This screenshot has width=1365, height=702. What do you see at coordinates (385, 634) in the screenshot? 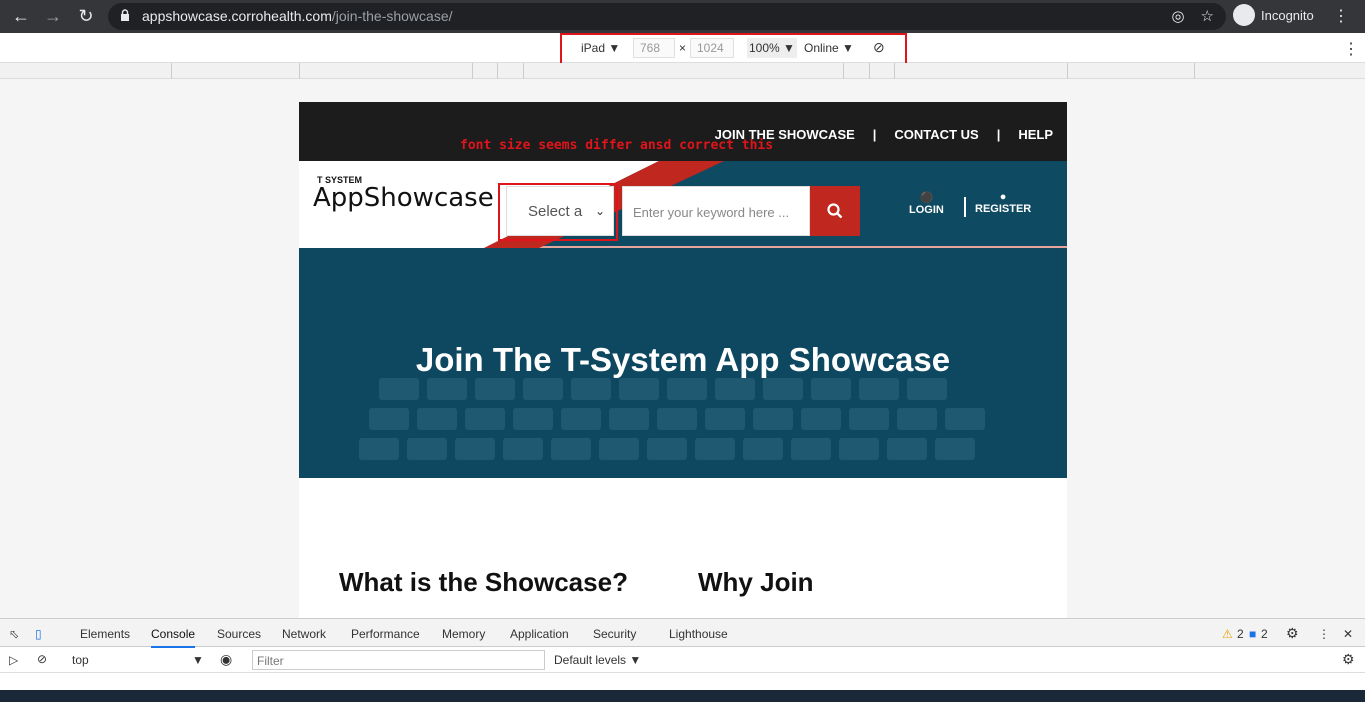
I see `tab-performance: Performance` at bounding box center [385, 634].